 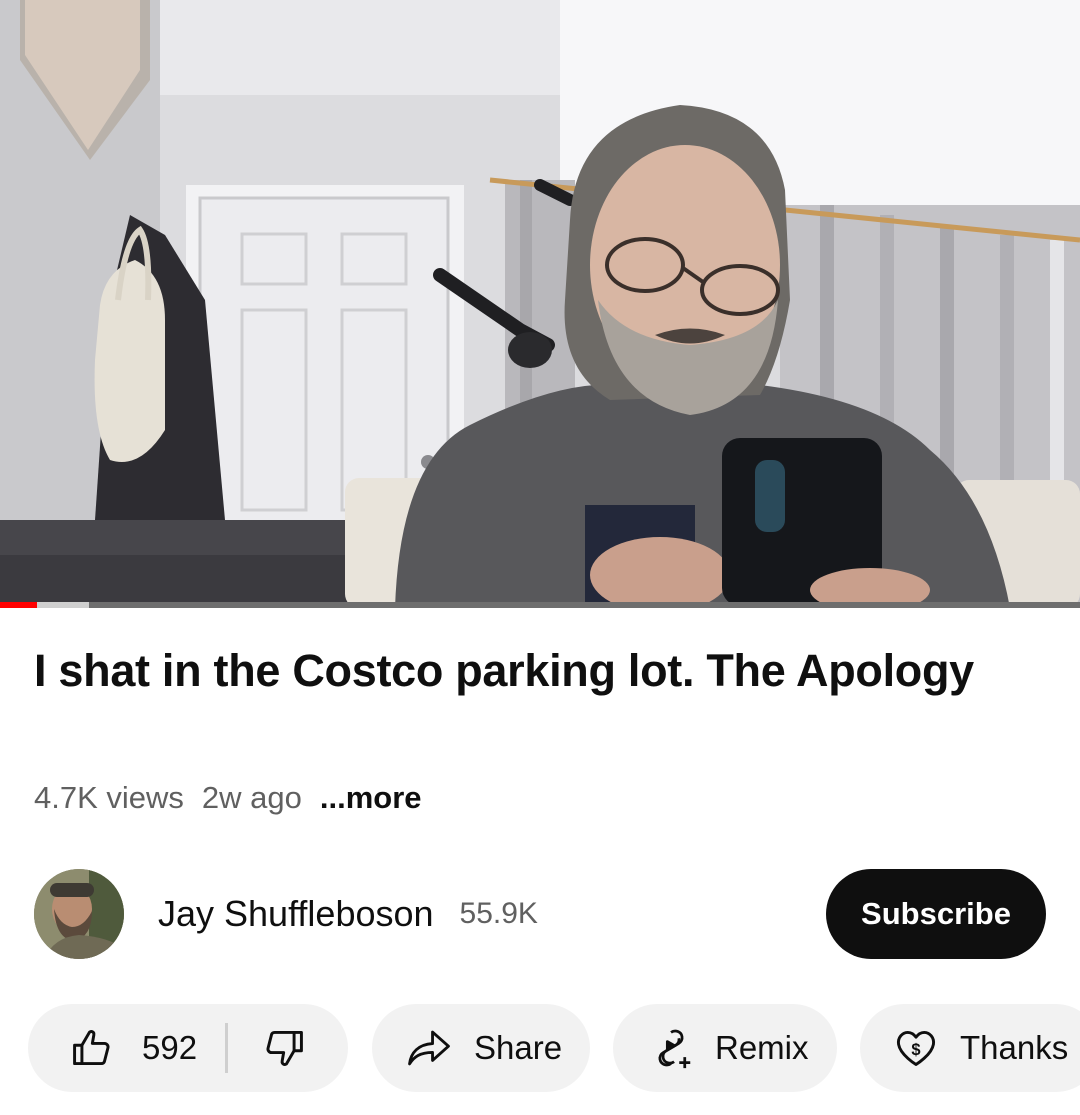 I want to click on share-arrow-icon, so click(x=429, y=1048).